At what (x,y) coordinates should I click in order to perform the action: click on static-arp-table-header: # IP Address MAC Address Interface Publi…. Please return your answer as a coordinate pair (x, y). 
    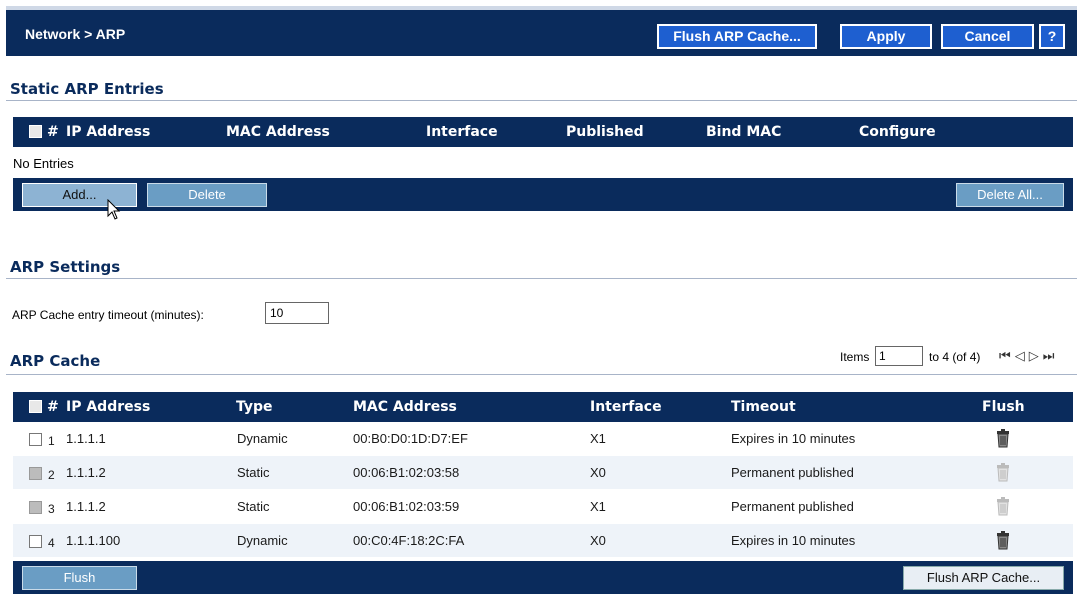
    Looking at the image, I should click on (543, 132).